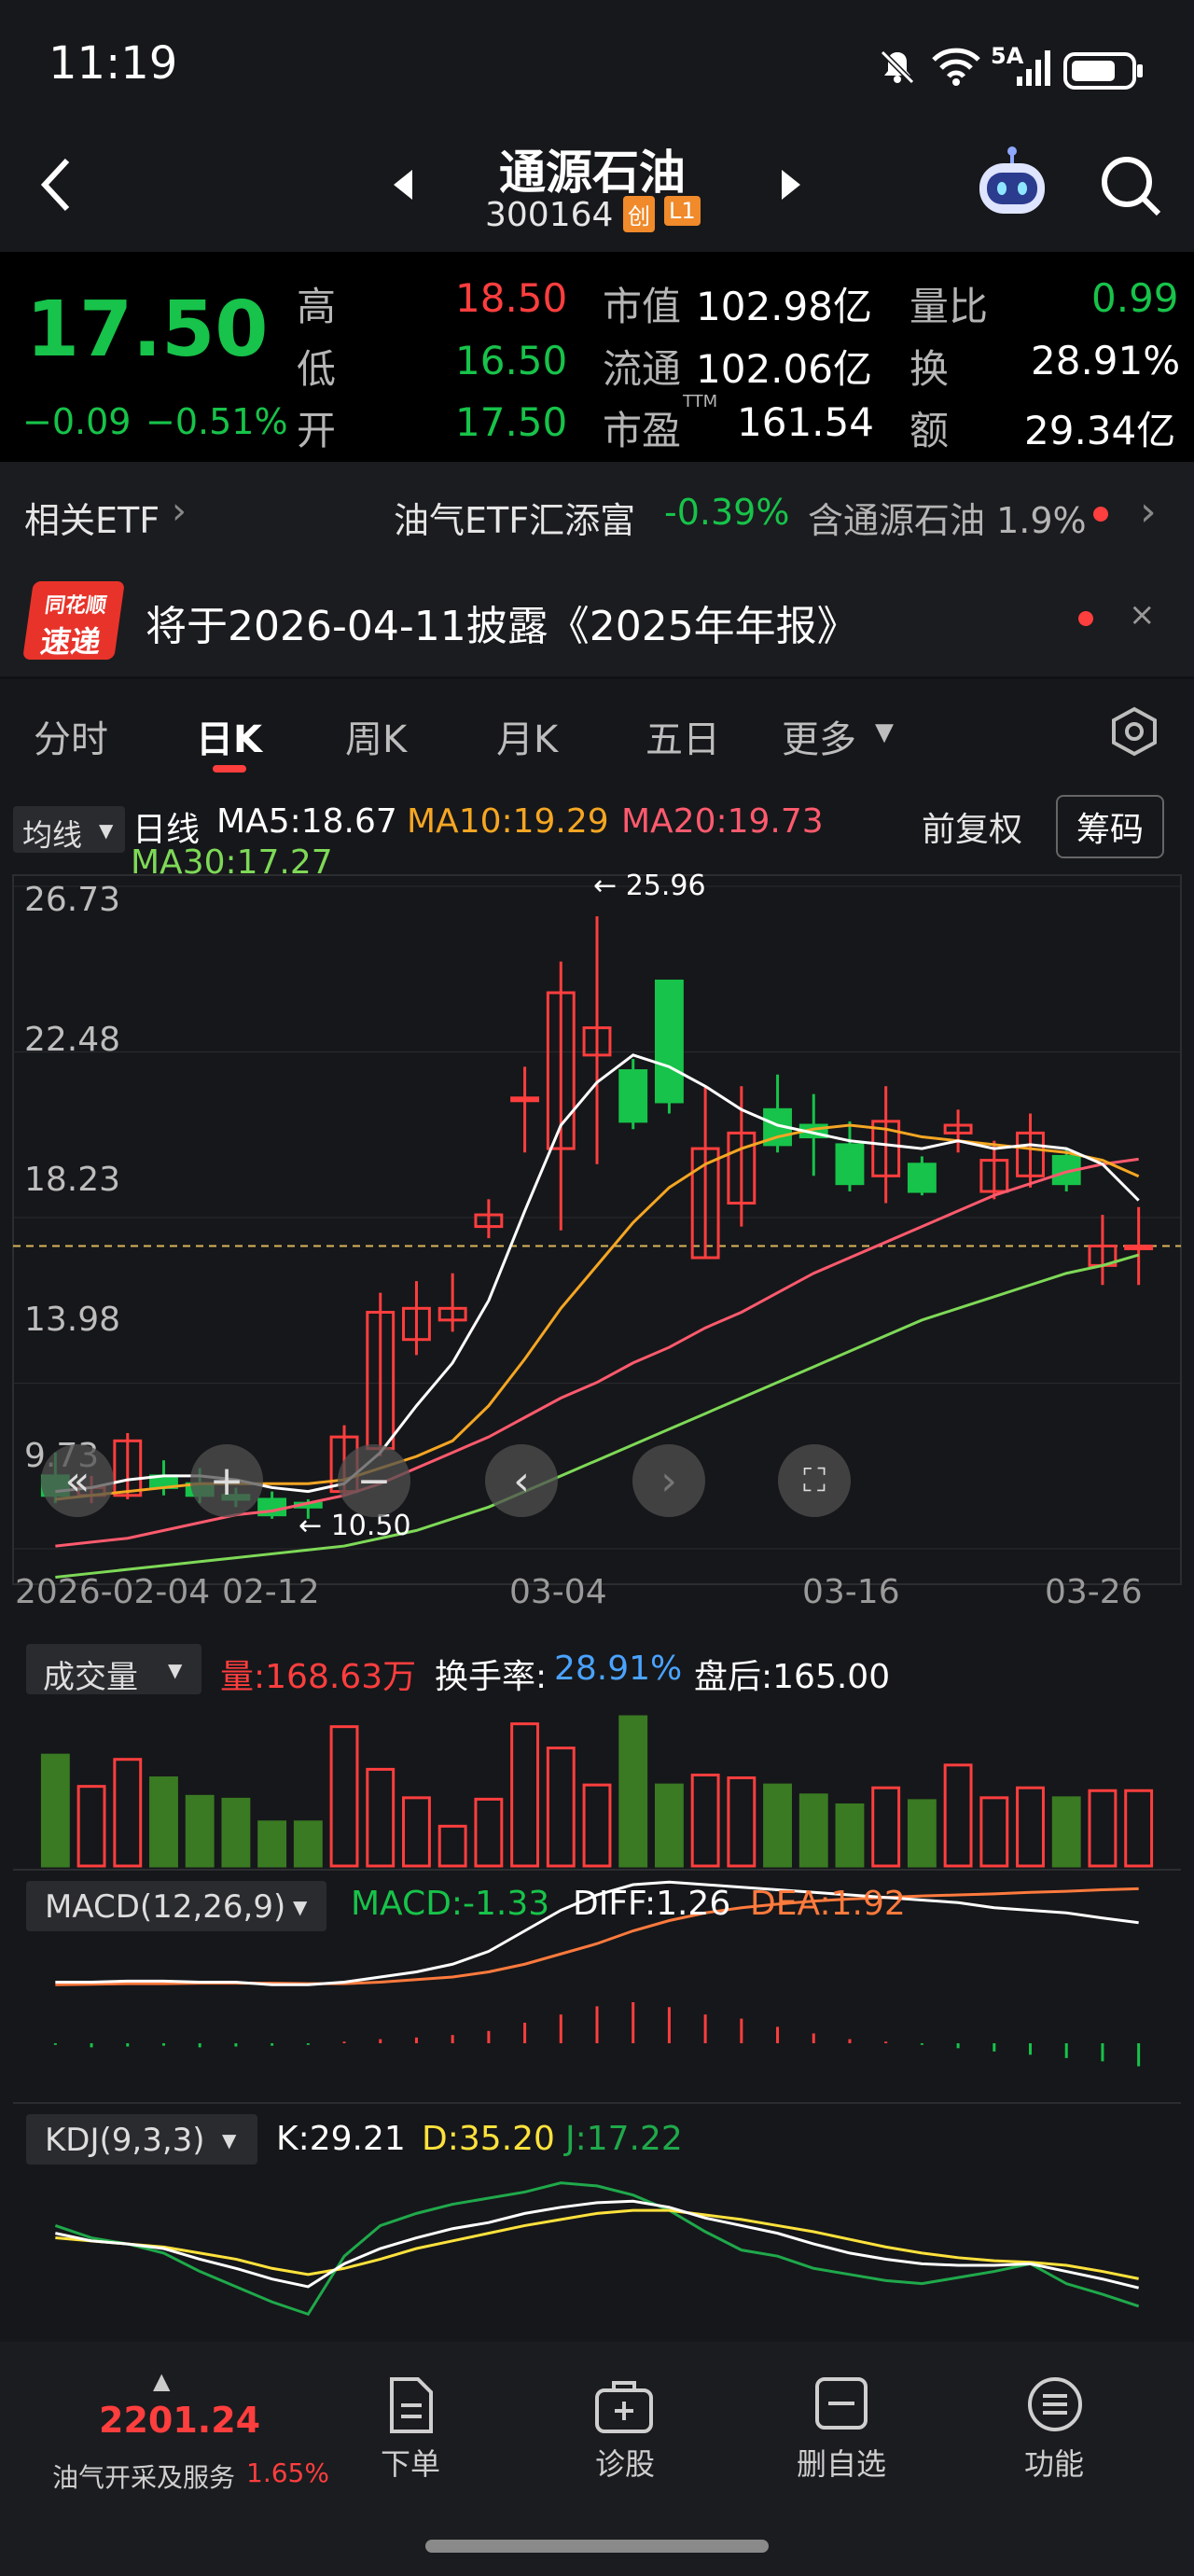  What do you see at coordinates (1100, 514) in the screenshot?
I see `etf-dot-icon` at bounding box center [1100, 514].